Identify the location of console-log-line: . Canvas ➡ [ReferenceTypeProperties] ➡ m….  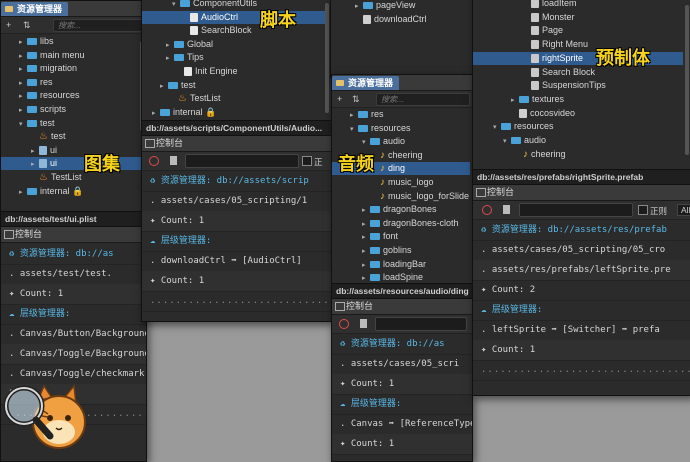
(402, 424).